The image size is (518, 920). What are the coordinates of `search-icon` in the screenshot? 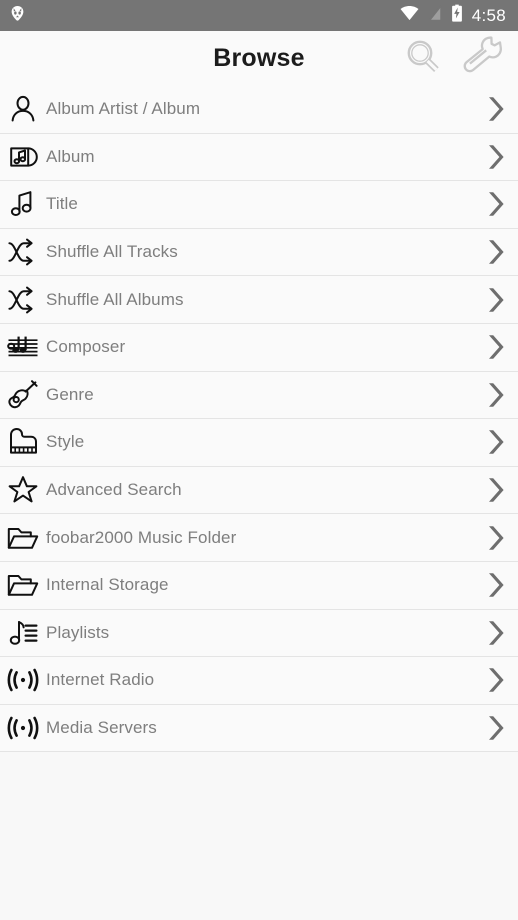 It's located at (423, 58).